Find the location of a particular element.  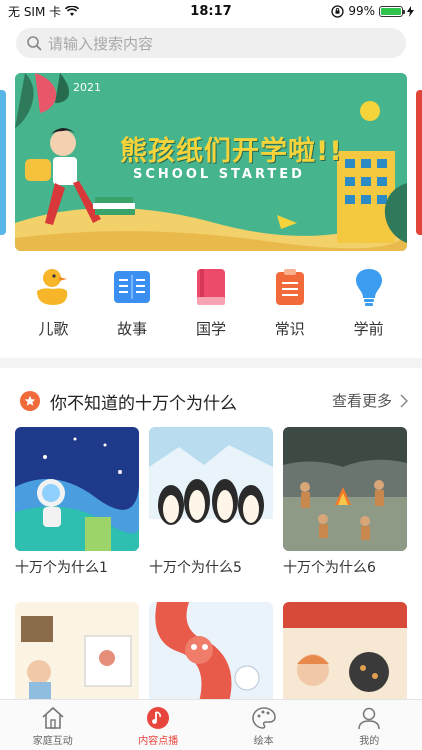

card-title: 十万个为什么5 is located at coordinates (195, 568).